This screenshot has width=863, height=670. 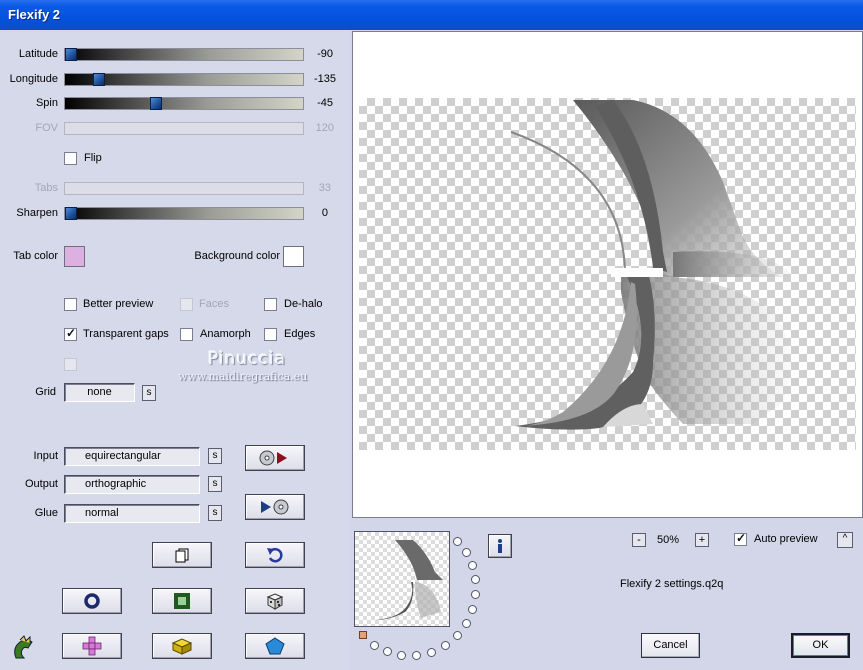 What do you see at coordinates (243, 376) in the screenshot?
I see `watermark-url: www.maidiregrafica.eu` at bounding box center [243, 376].